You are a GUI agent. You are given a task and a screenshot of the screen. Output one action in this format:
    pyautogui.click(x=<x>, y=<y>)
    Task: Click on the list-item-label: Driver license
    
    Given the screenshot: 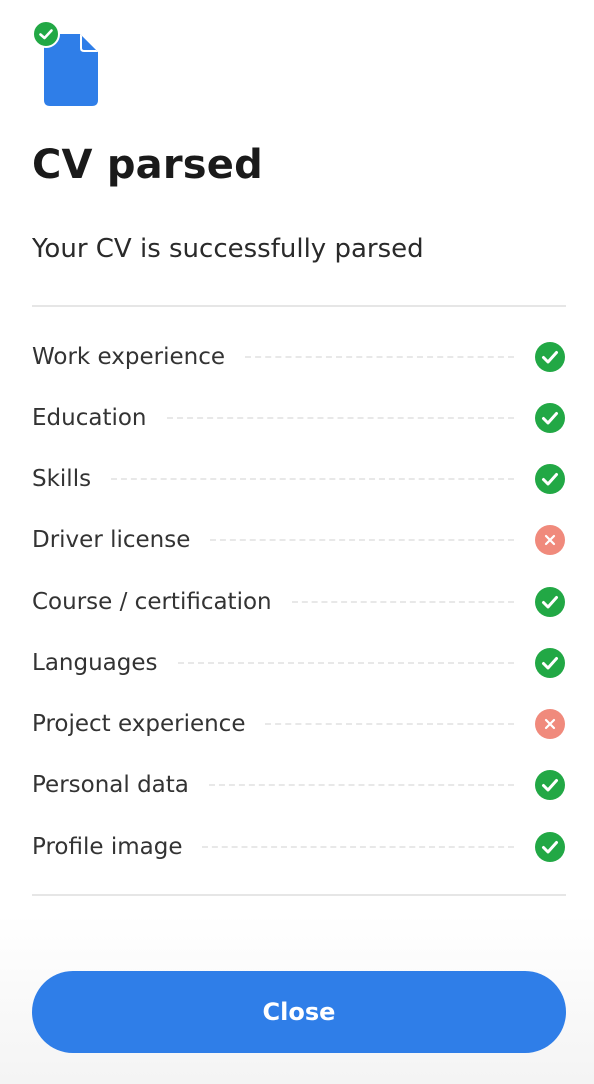 What is the action you would take?
    pyautogui.click(x=111, y=540)
    